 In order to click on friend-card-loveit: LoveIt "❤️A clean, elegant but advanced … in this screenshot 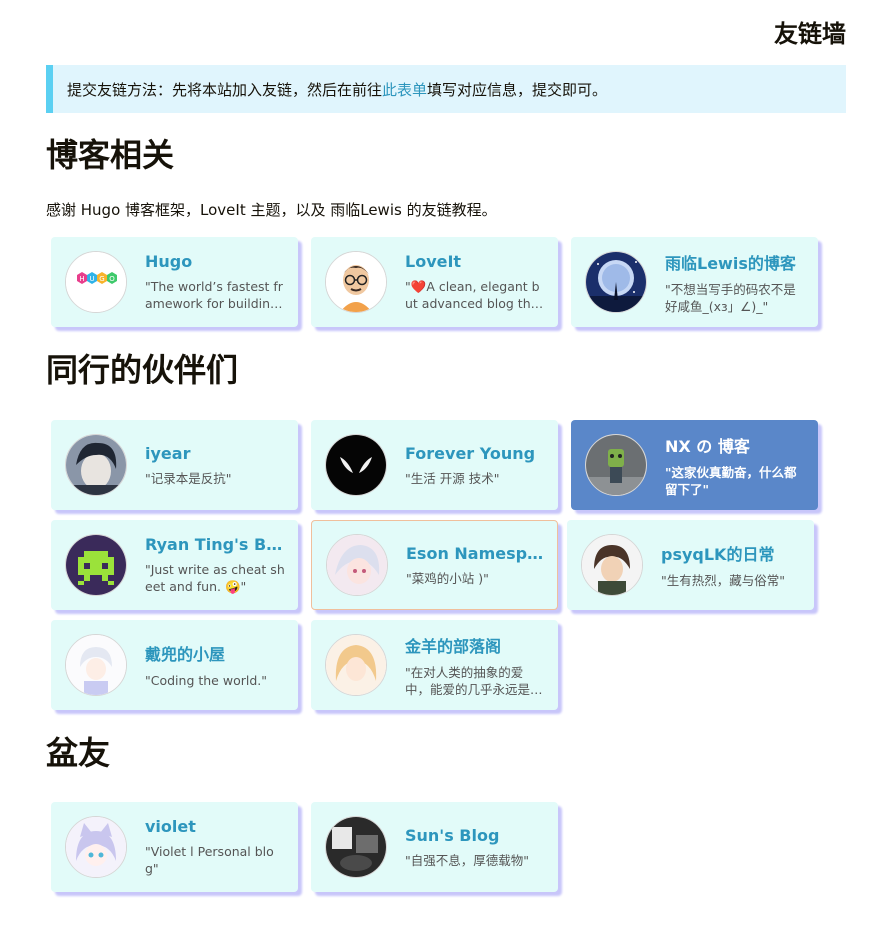, I will do `click(434, 282)`.